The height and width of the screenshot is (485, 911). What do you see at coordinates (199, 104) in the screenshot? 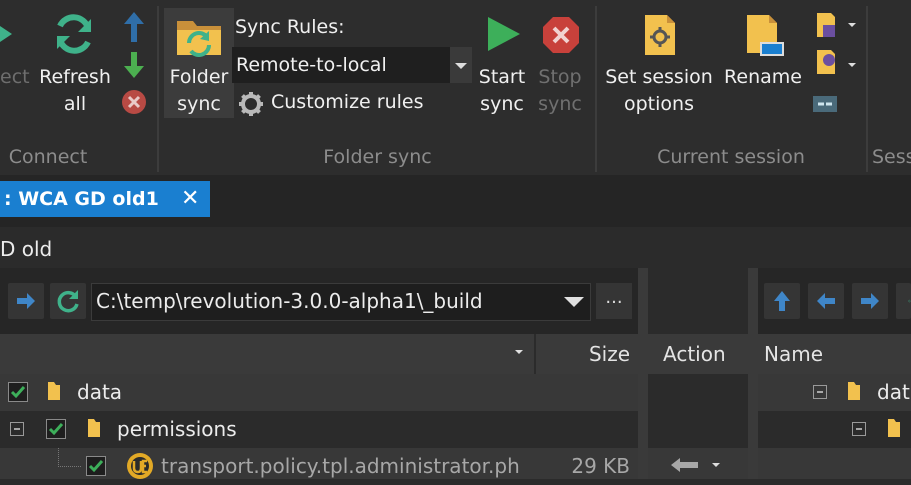
I see `folder-sync-label-line2: sync` at bounding box center [199, 104].